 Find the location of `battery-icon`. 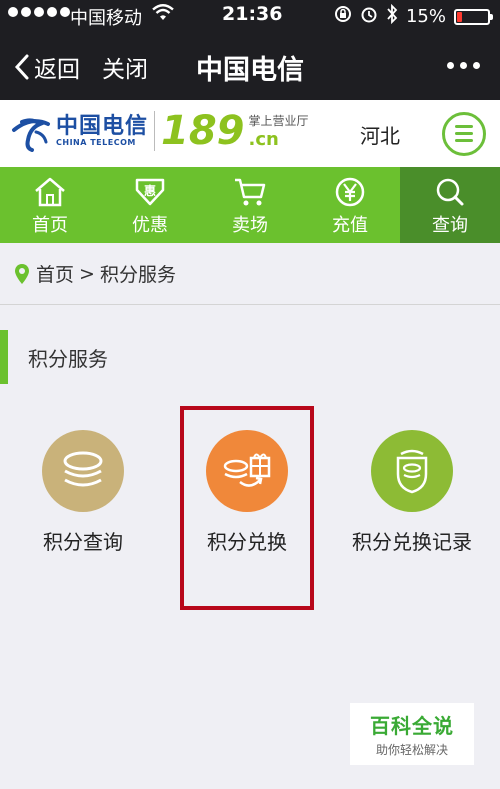

battery-icon is located at coordinates (473, 16).